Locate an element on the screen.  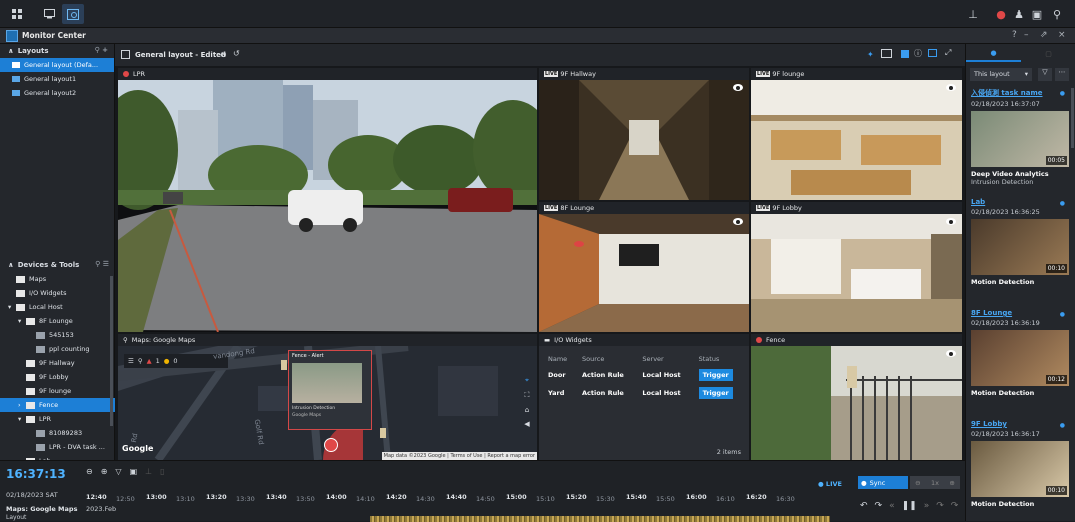
device-item: › Fence is located at coordinates (57, 405).